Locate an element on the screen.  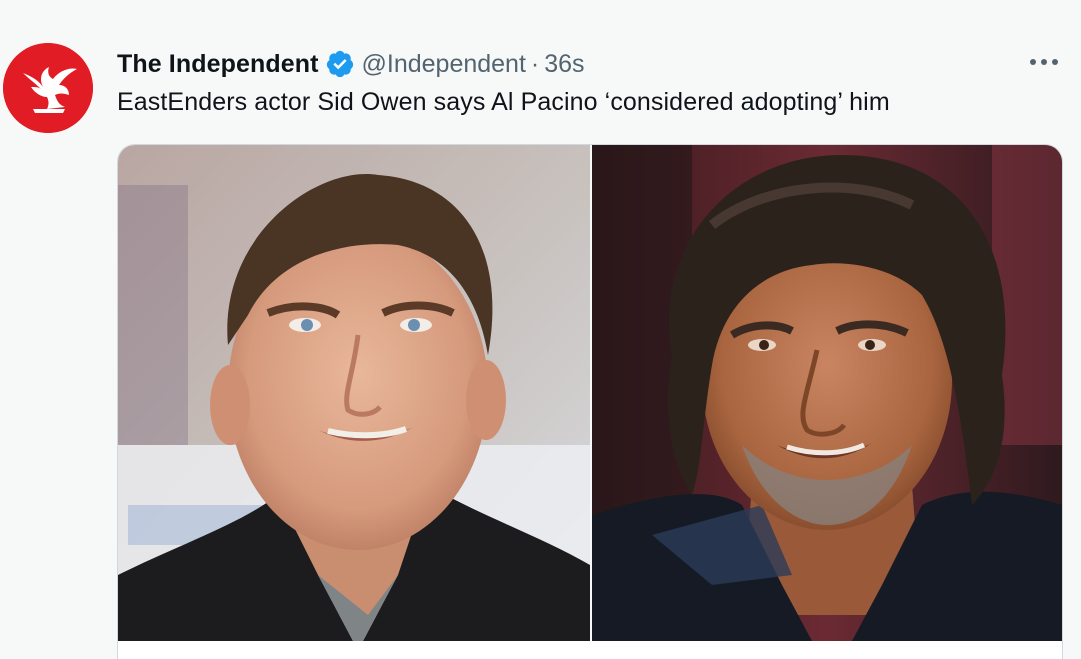
author-handle: @Independent is located at coordinates (444, 64).